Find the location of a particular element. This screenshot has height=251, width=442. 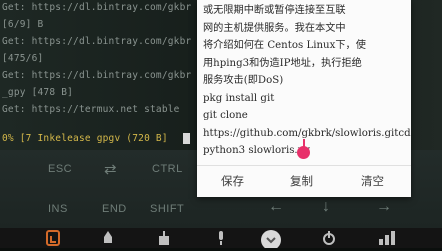

mic-icon is located at coordinates (221, 239).